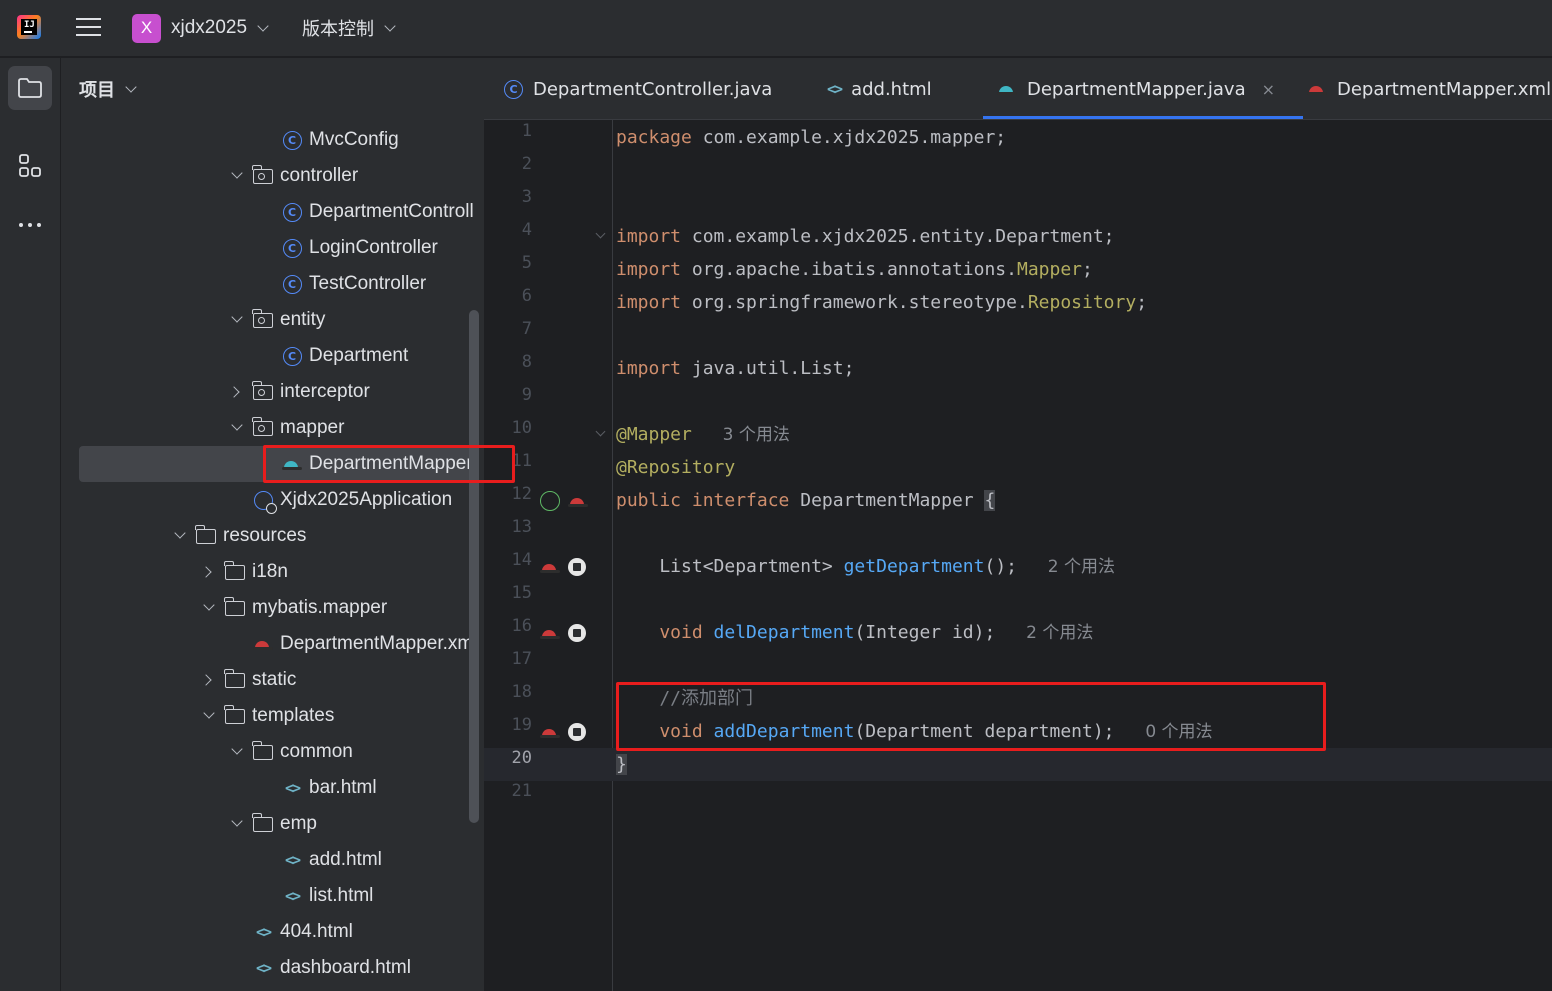  I want to click on code-line: 3, so click(1018, 203).